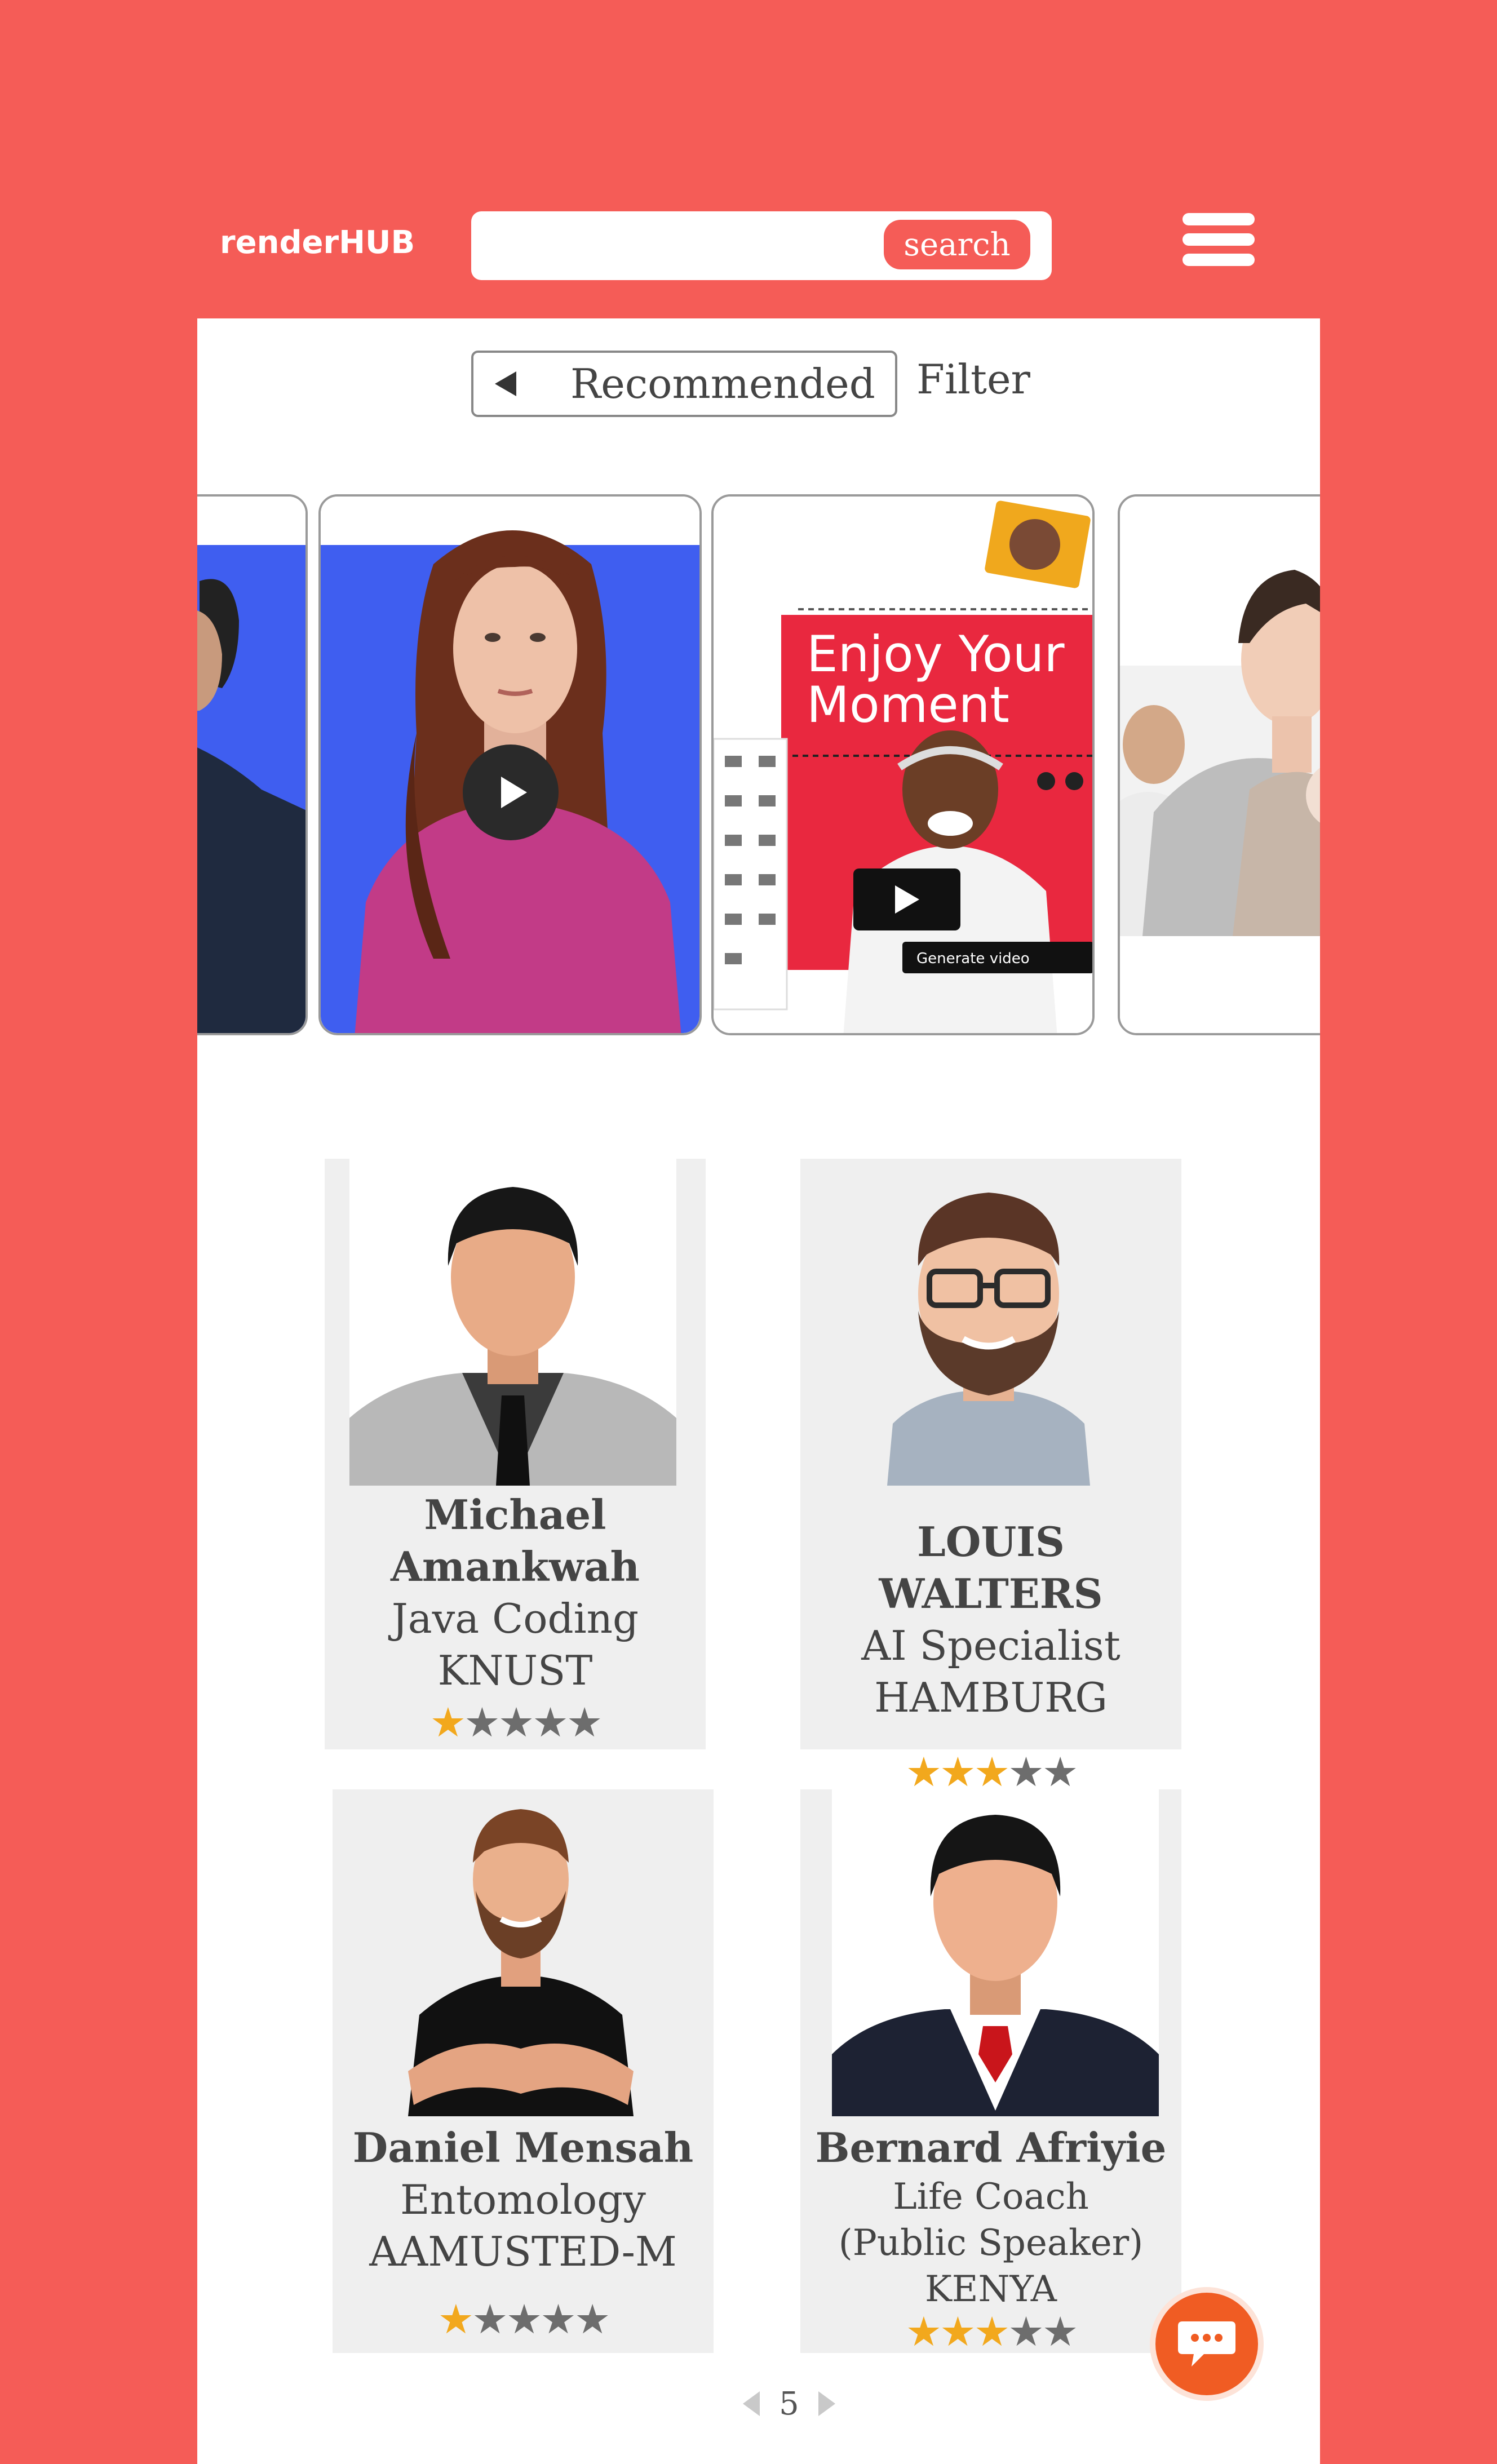 The width and height of the screenshot is (1497, 2464). I want to click on recommended-label: Recommended, so click(722, 383).